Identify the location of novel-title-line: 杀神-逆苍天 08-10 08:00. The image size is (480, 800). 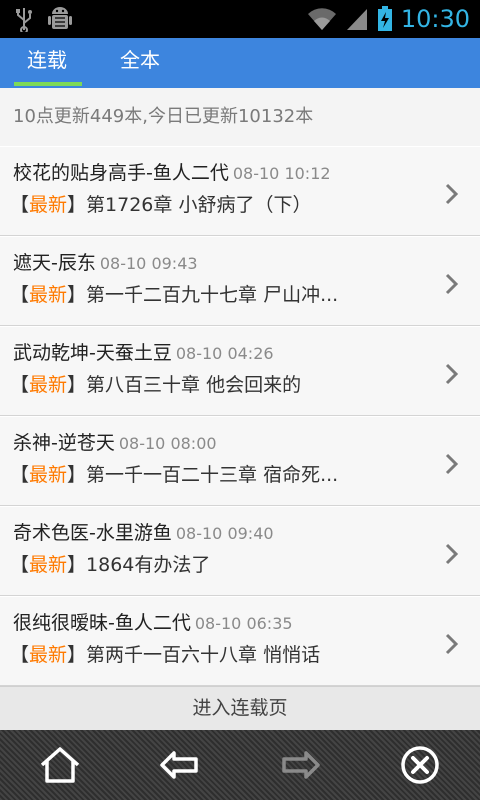
(115, 441).